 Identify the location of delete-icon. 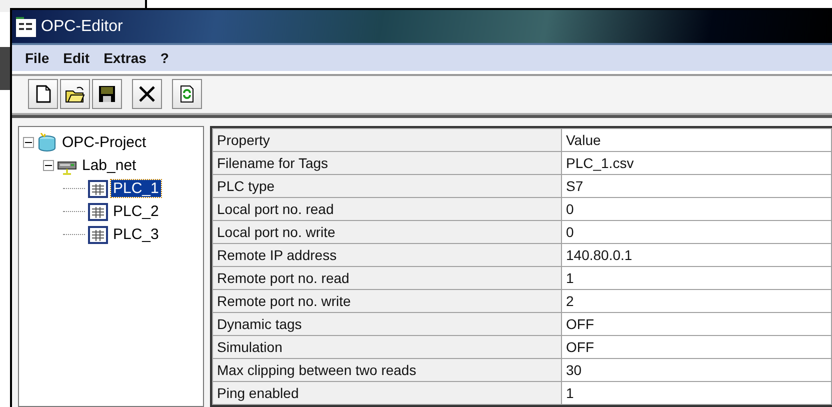
(147, 94).